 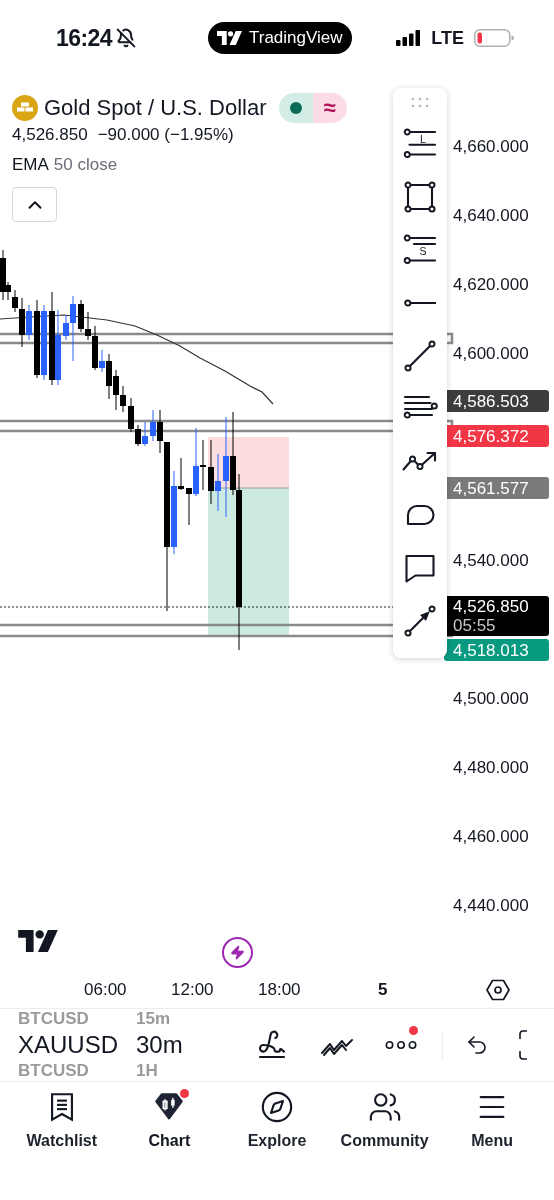 What do you see at coordinates (125, 38) in the screenshot?
I see `bell-off-icon` at bounding box center [125, 38].